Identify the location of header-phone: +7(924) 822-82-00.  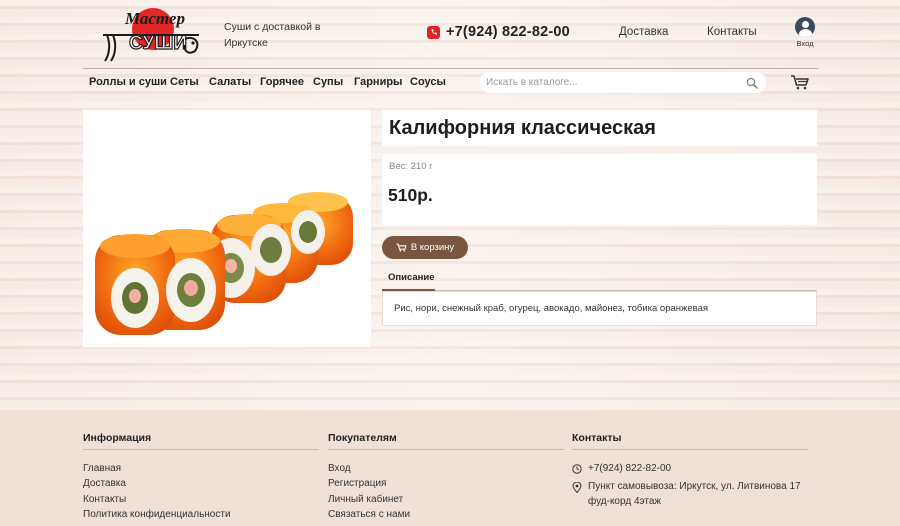
(498, 32).